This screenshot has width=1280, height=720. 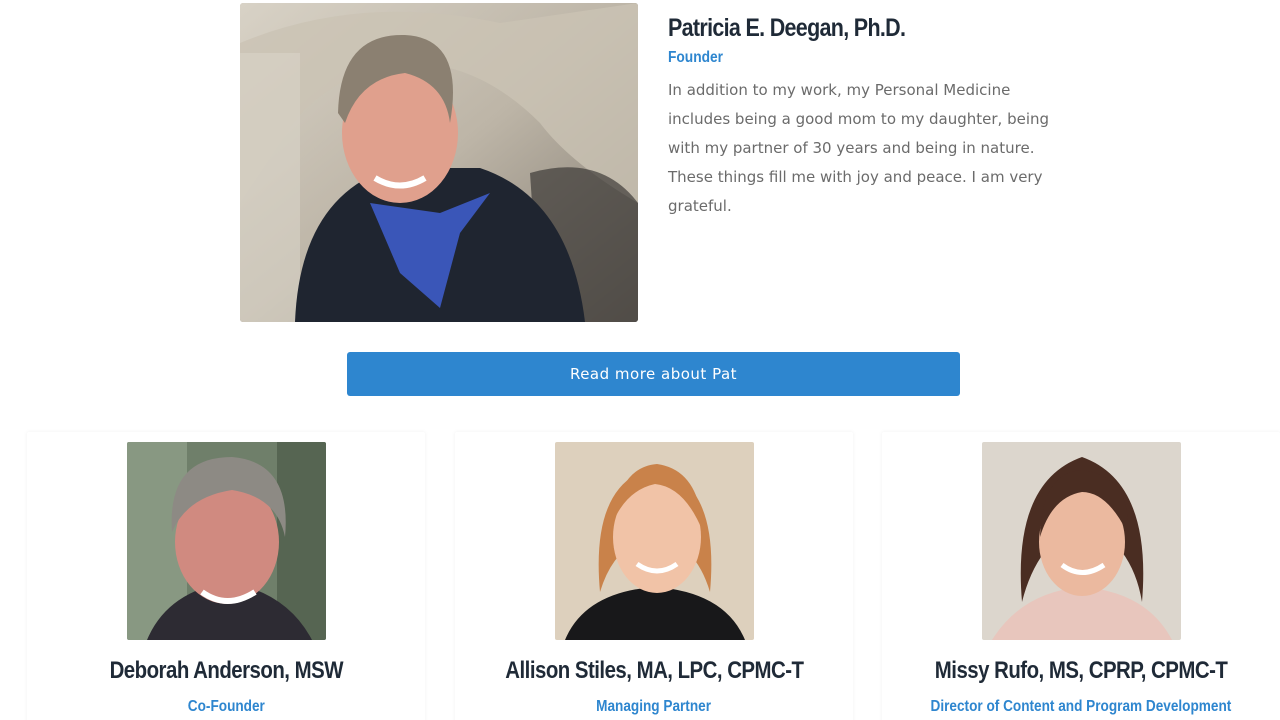 What do you see at coordinates (654, 706) in the screenshot?
I see `team-member-role: Managing Partner` at bounding box center [654, 706].